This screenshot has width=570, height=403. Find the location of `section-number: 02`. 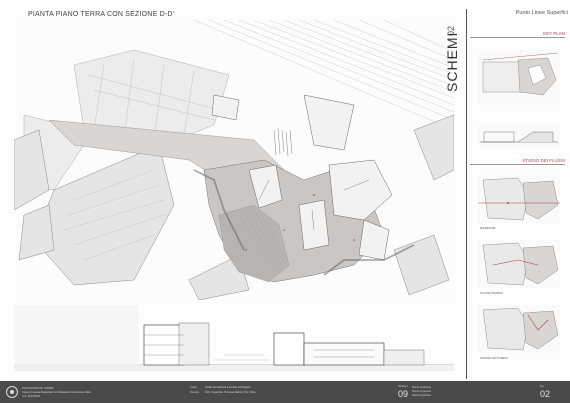

section-number: 02 is located at coordinates (451, 30).